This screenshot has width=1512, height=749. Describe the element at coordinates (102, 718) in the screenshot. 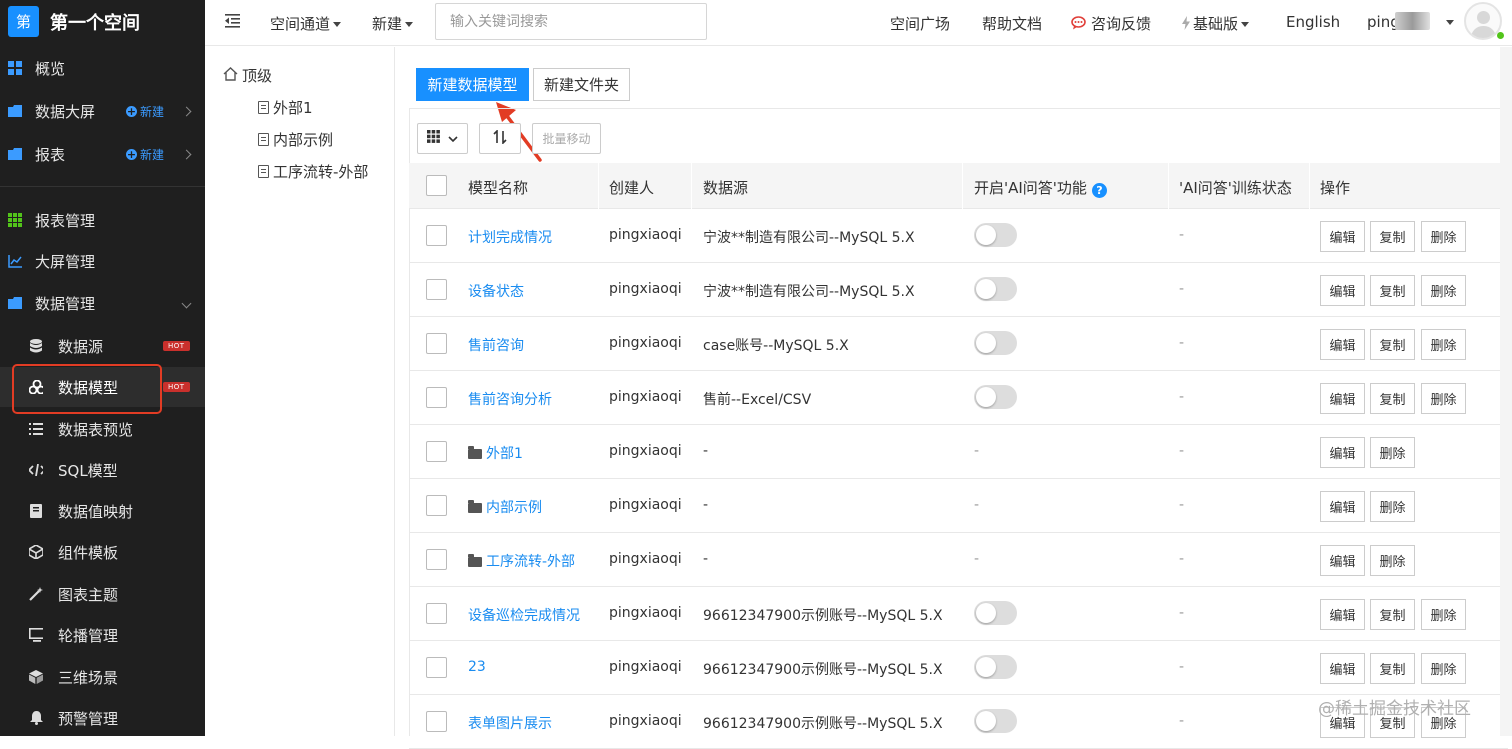

I see `sidebar-item-alert: 预警管理` at that location.